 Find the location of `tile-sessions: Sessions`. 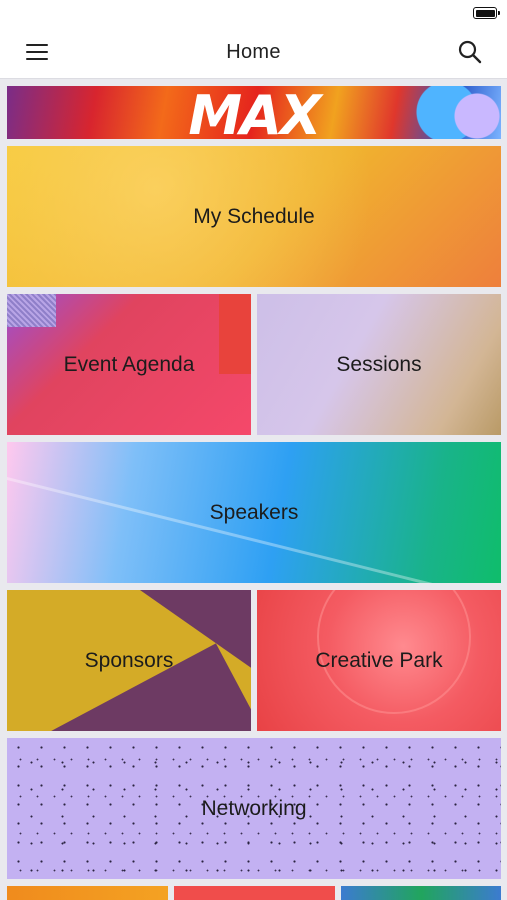

tile-sessions: Sessions is located at coordinates (379, 364).